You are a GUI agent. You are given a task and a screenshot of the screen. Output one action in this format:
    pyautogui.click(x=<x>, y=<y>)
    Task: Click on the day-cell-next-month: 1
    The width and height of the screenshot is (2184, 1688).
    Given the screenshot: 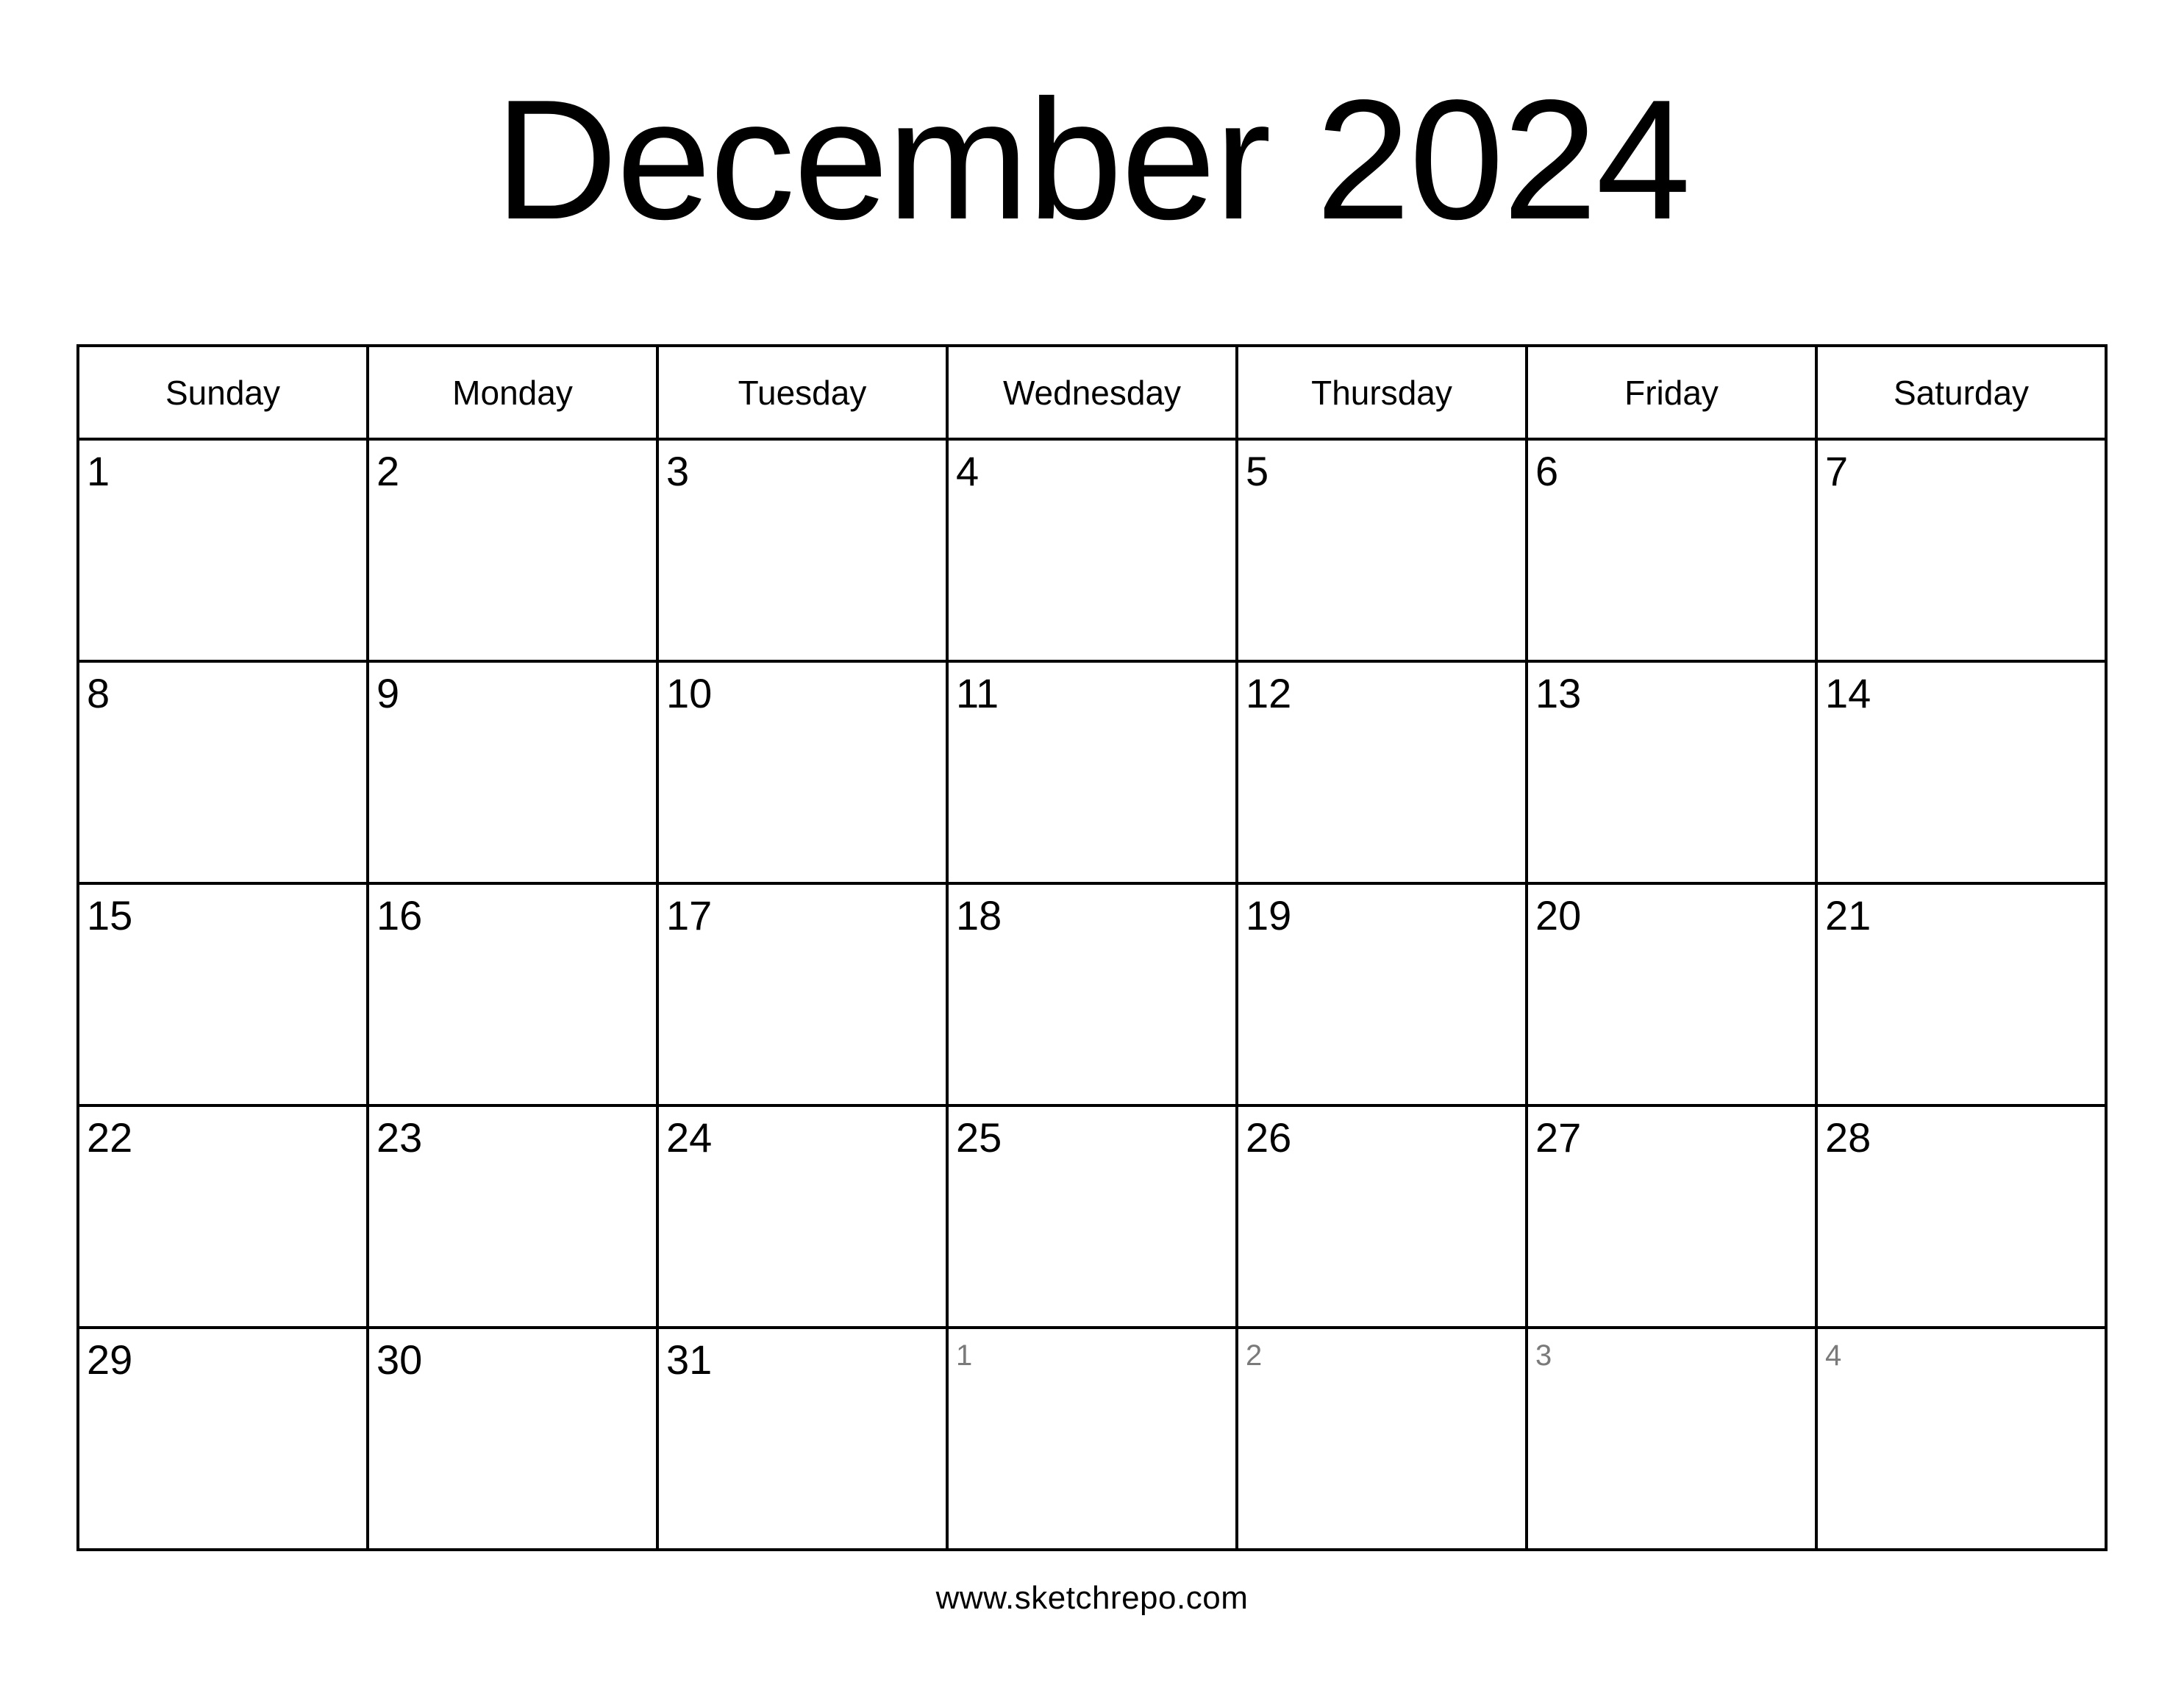 What is the action you would take?
    pyautogui.click(x=1092, y=1438)
    